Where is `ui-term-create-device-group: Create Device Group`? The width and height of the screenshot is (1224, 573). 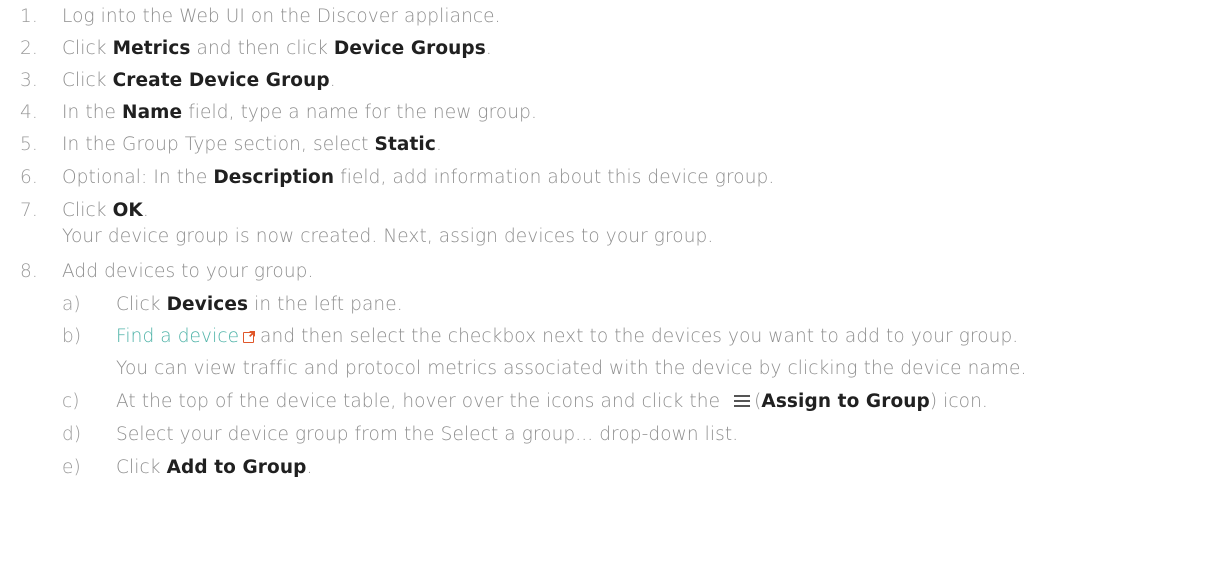 ui-term-create-device-group: Create Device Group is located at coordinates (221, 80).